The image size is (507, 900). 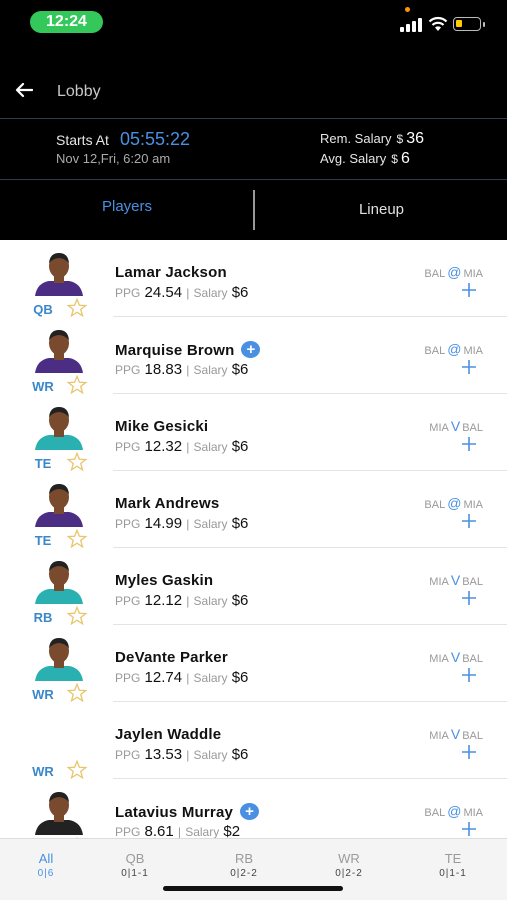 What do you see at coordinates (381, 210) in the screenshot?
I see `tab-lineup: Lineup` at bounding box center [381, 210].